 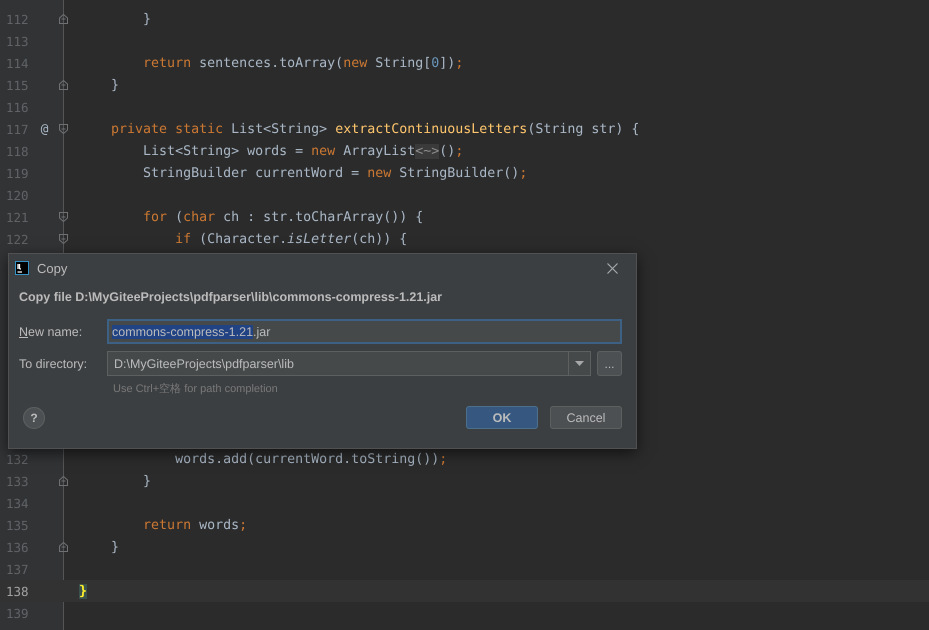 I want to click on line-number: 138, so click(x=17, y=591).